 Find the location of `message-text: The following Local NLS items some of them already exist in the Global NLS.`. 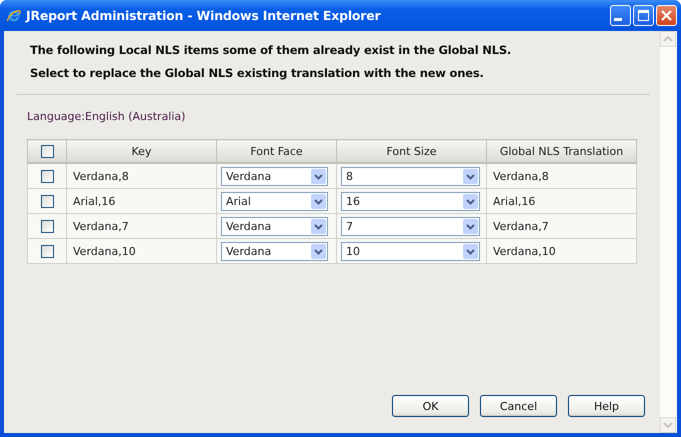

message-text: The following Local NLS items some of them already exist in the Global NLS. is located at coordinates (271, 50).